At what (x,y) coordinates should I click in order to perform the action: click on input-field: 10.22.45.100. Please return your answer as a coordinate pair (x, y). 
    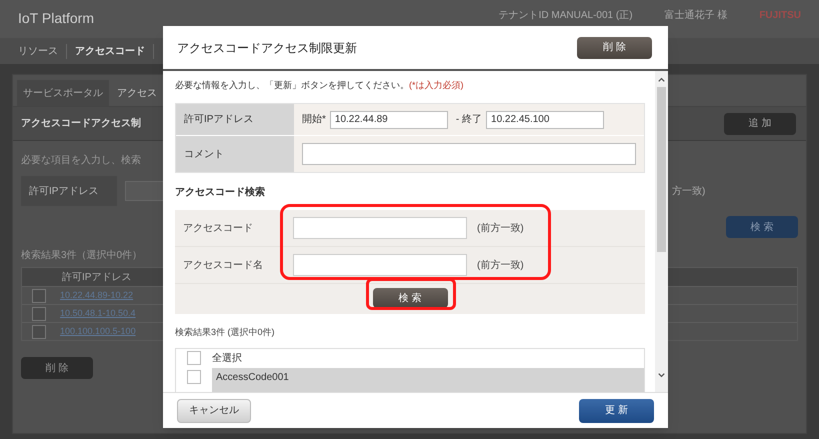
    Looking at the image, I should click on (545, 119).